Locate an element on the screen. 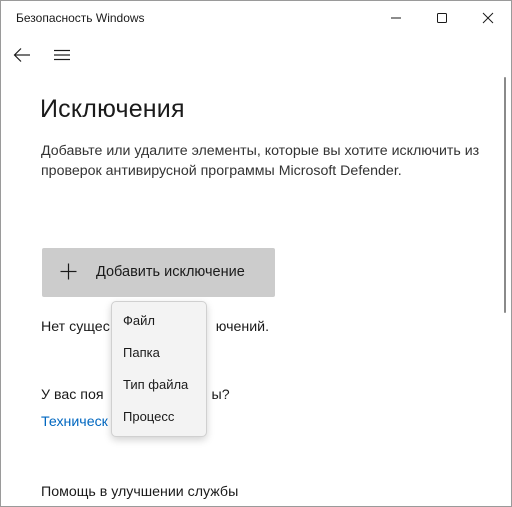  help-heading: Помощь в улучшении службы is located at coordinates (140, 492).